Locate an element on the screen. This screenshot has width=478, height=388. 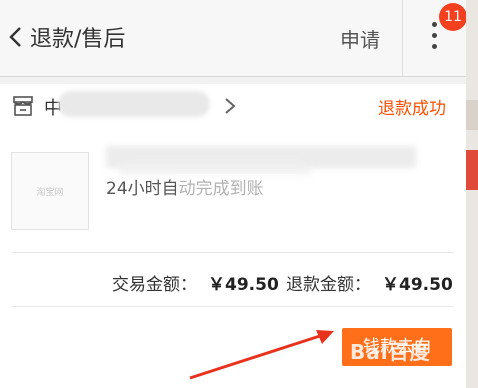
notification-badge: 11 is located at coordinates (452, 17).